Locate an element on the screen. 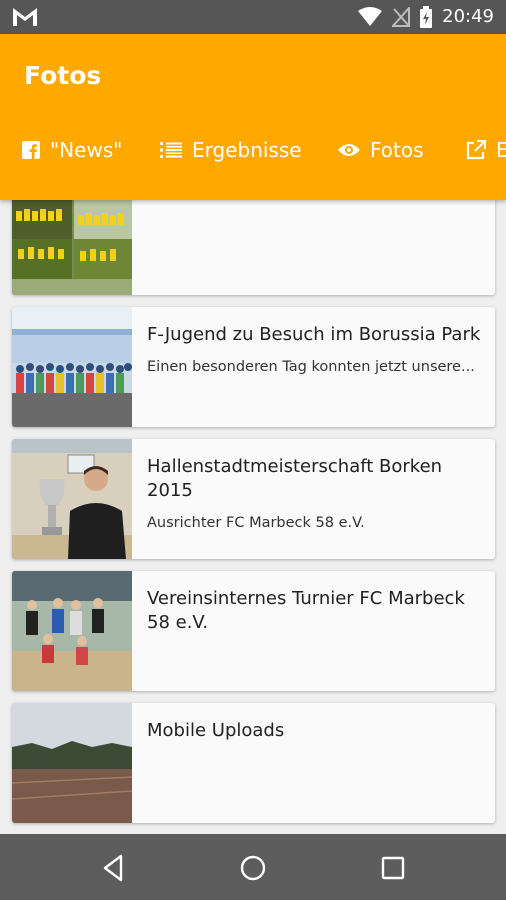 Image resolution: width=506 pixels, height=900 pixels. tab-ergebnisse-label: Ergebnisse is located at coordinates (247, 150).